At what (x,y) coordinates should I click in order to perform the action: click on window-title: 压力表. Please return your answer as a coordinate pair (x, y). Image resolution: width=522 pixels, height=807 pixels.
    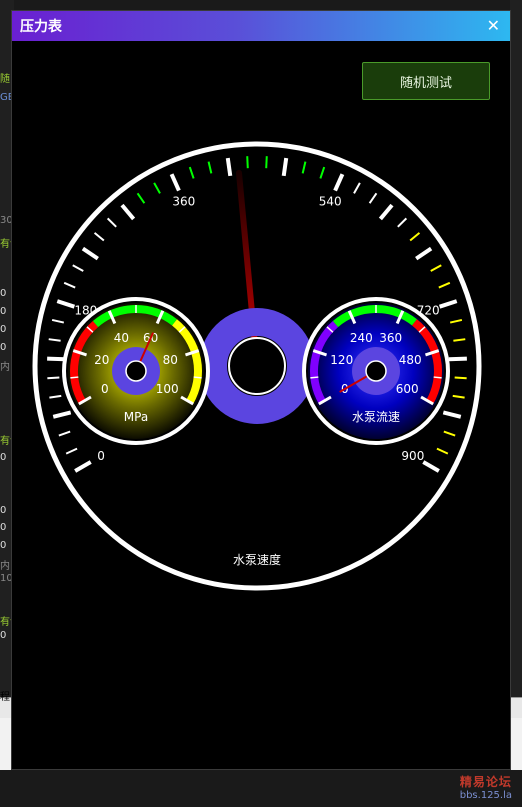
    Looking at the image, I should click on (41, 27).